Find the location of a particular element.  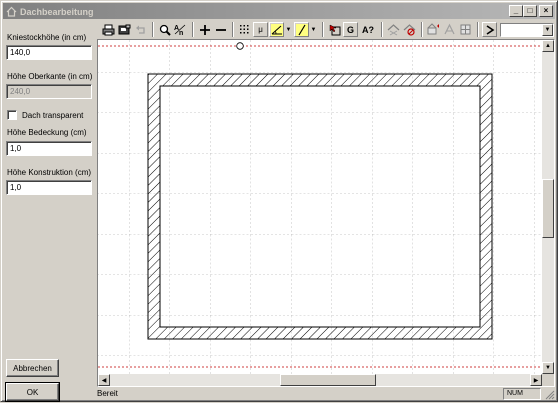

bedeckung-input is located at coordinates (49, 148).